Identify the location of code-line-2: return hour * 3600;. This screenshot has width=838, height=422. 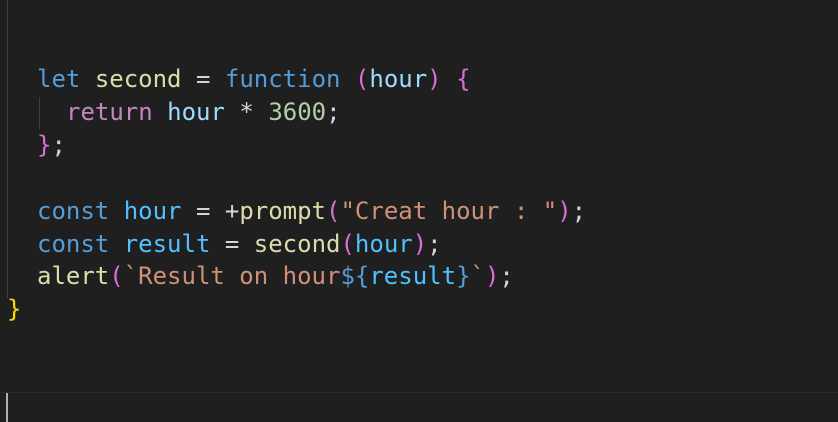
(203, 112).